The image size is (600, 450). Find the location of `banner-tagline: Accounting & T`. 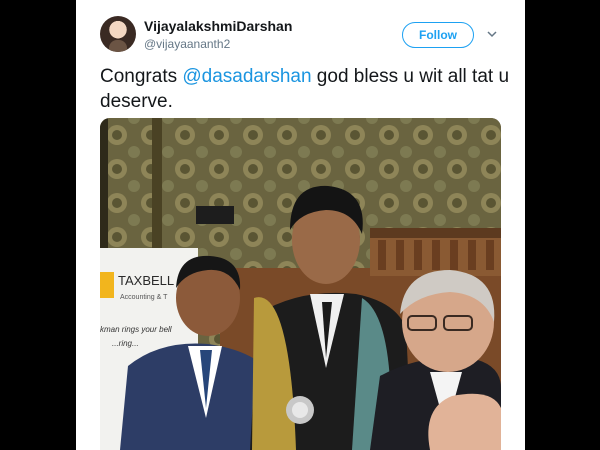

banner-tagline: Accounting & T is located at coordinates (144, 297).